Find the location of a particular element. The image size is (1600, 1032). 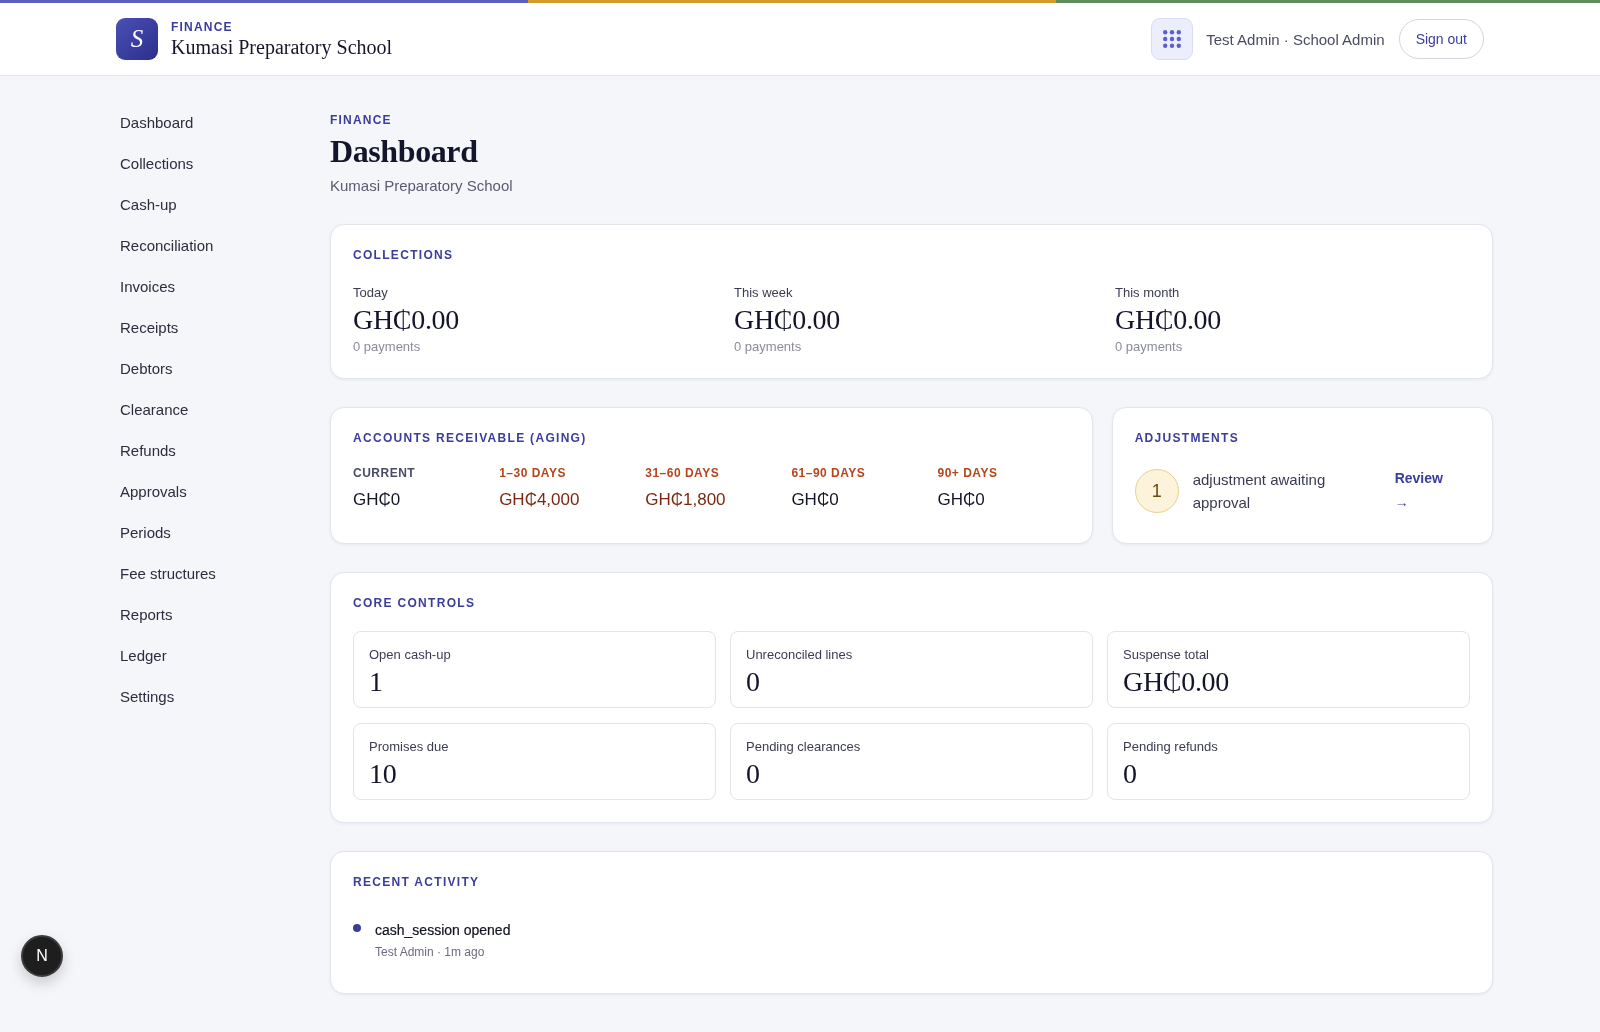

card-title: ADJUSTMENTS is located at coordinates (1186, 438).